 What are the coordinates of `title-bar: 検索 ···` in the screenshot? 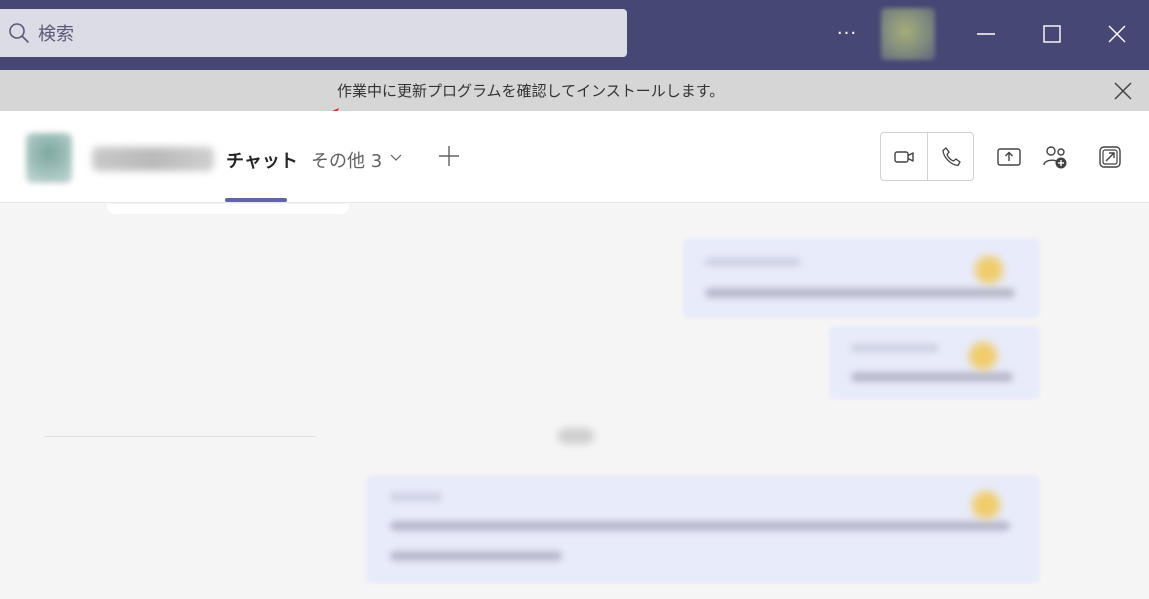 It's located at (574, 35).